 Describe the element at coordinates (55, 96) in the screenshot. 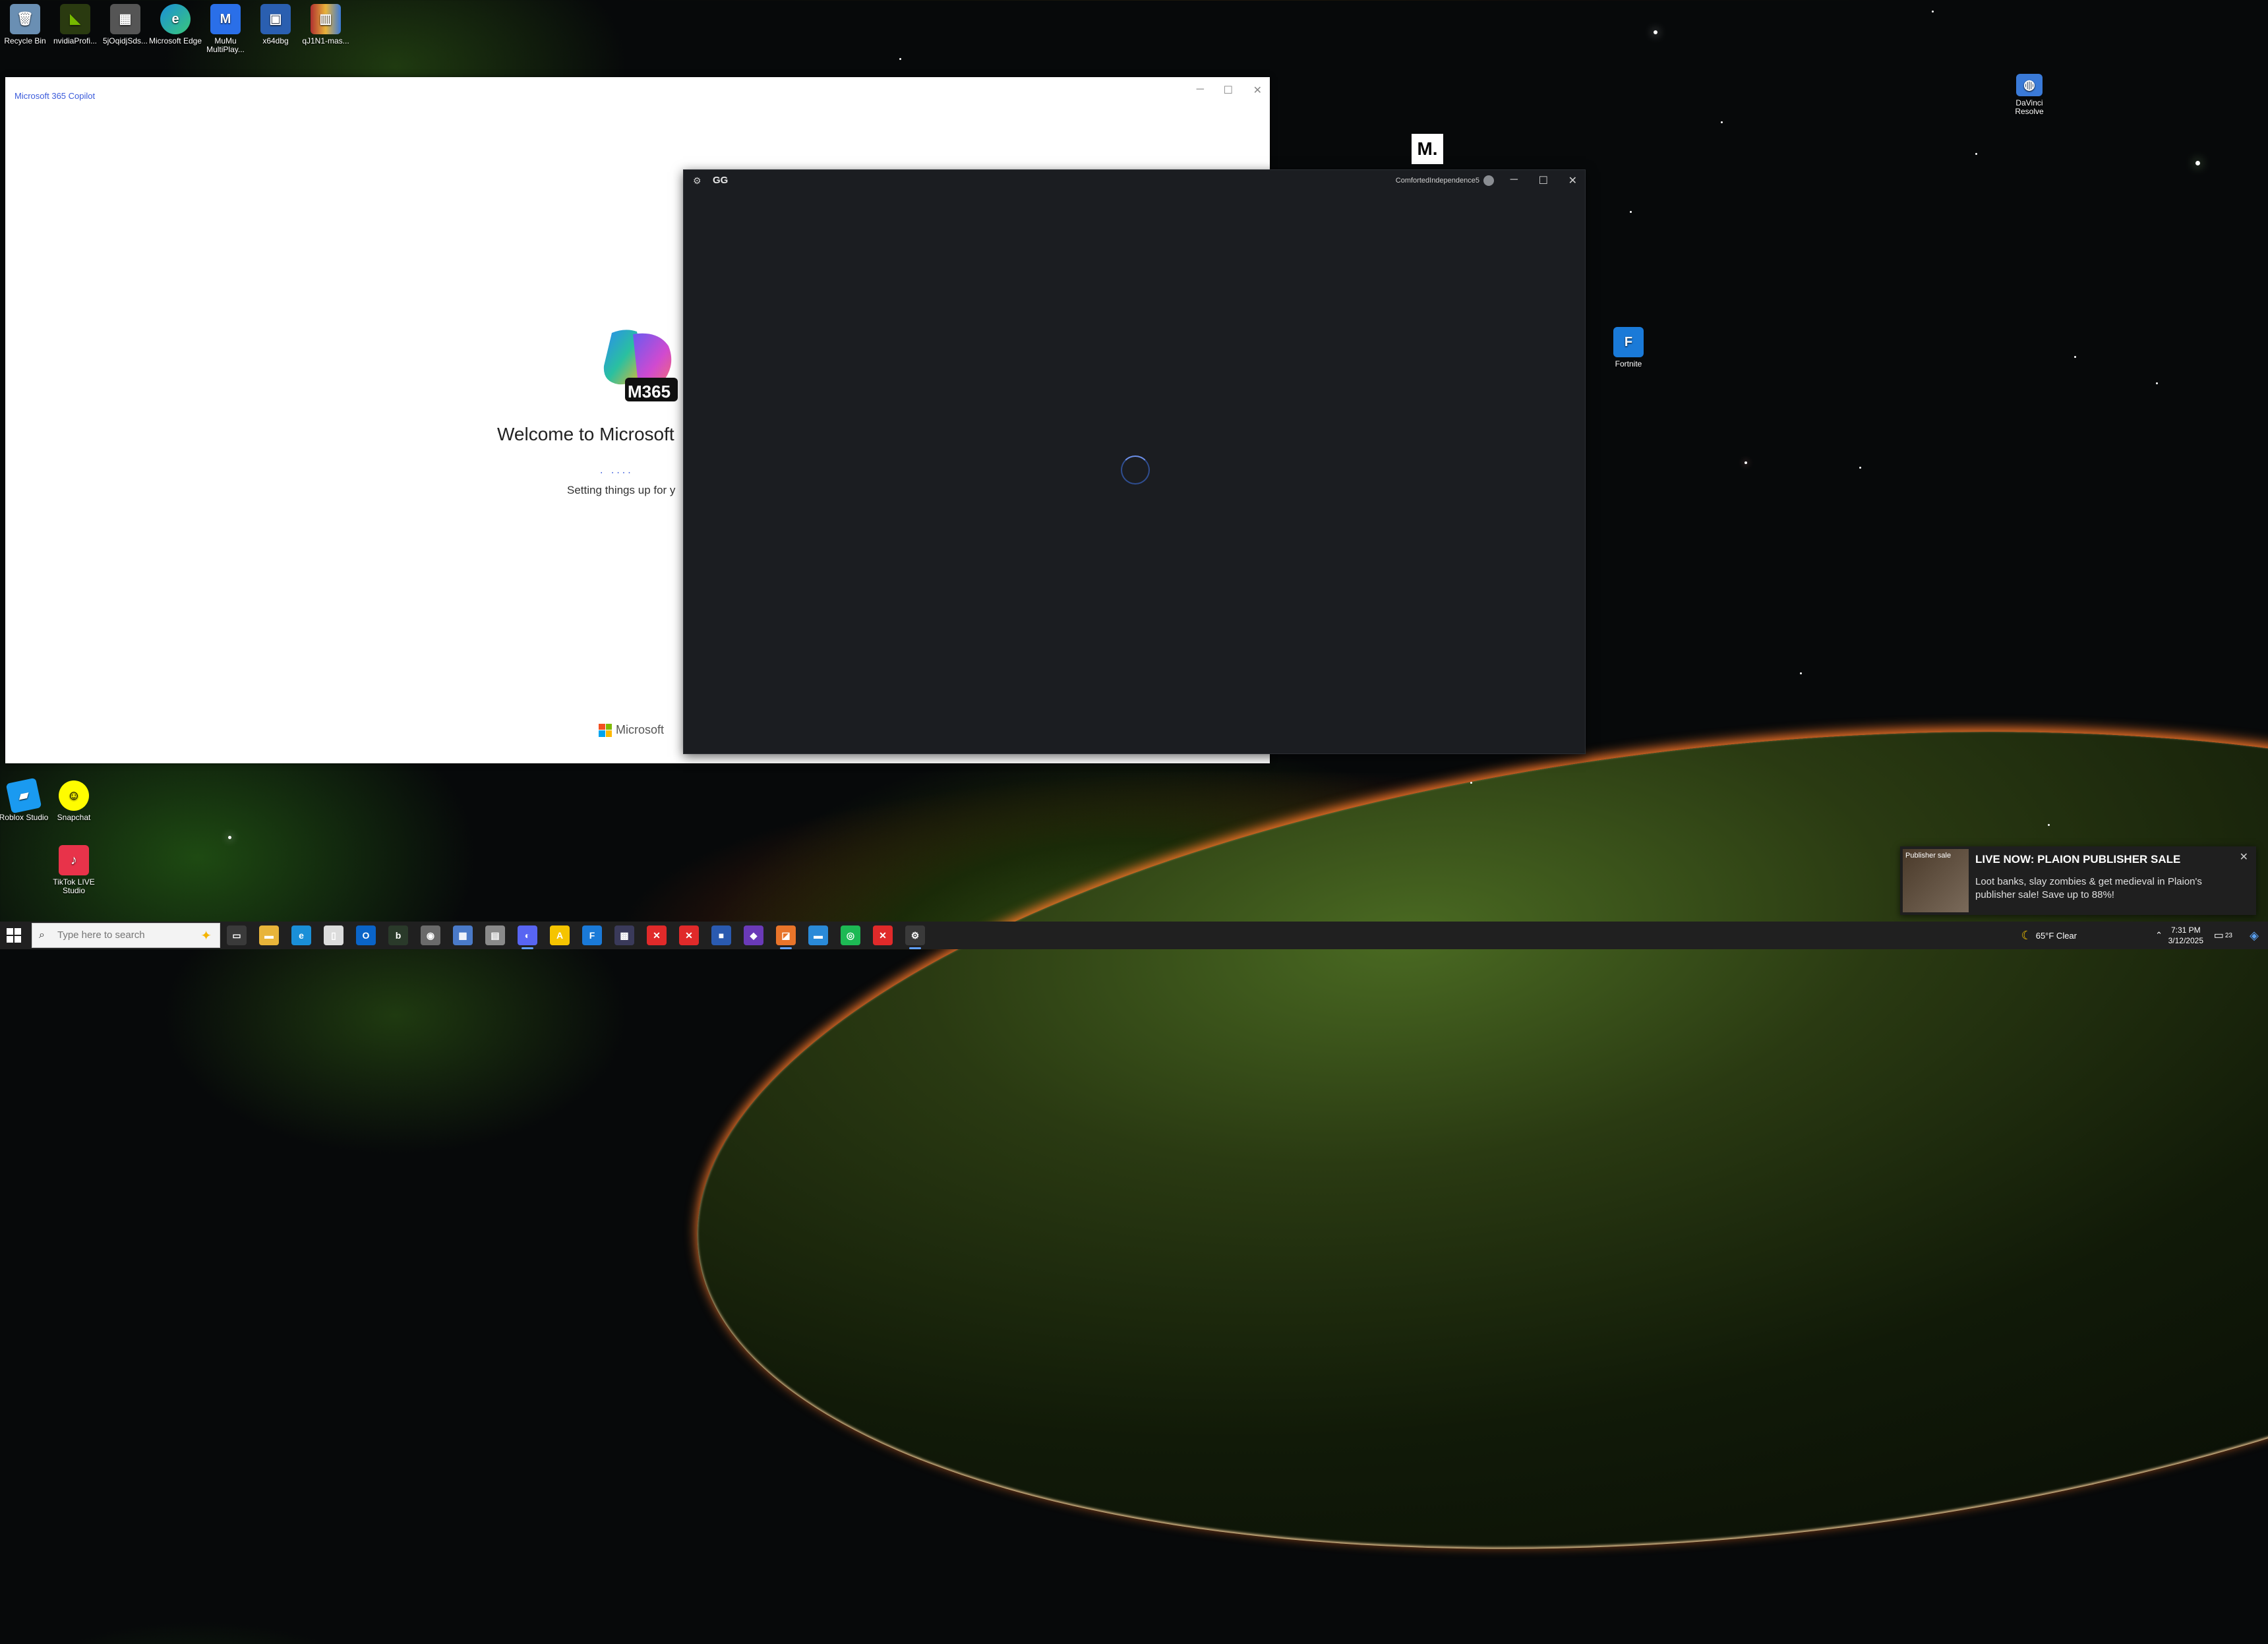

I see `window-title: Microsoft 365 Copilot` at that location.